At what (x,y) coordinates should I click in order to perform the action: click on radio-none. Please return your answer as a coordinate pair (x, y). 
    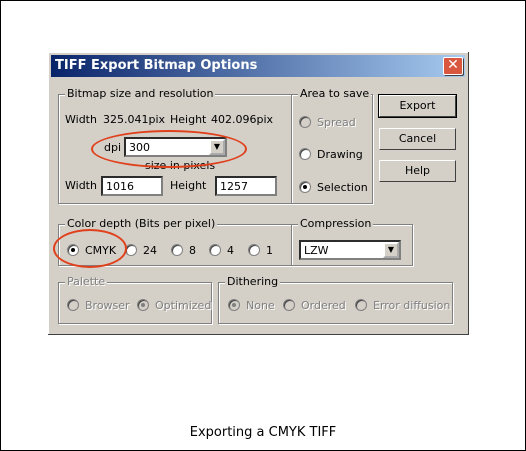
    Looking at the image, I should click on (234, 305).